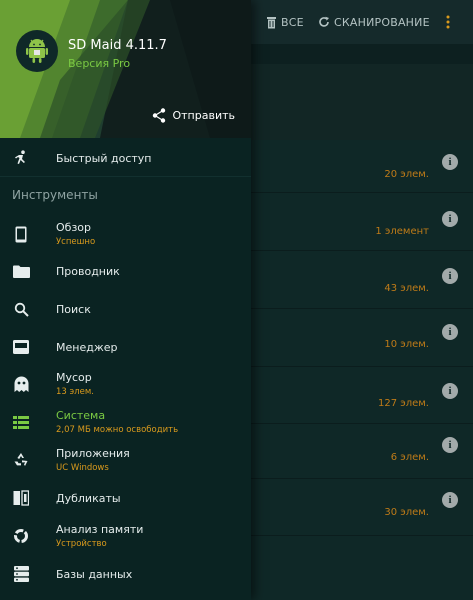 This screenshot has height=600, width=473. What do you see at coordinates (81, 415) in the screenshot?
I see `drawer-item-label: Система` at bounding box center [81, 415].